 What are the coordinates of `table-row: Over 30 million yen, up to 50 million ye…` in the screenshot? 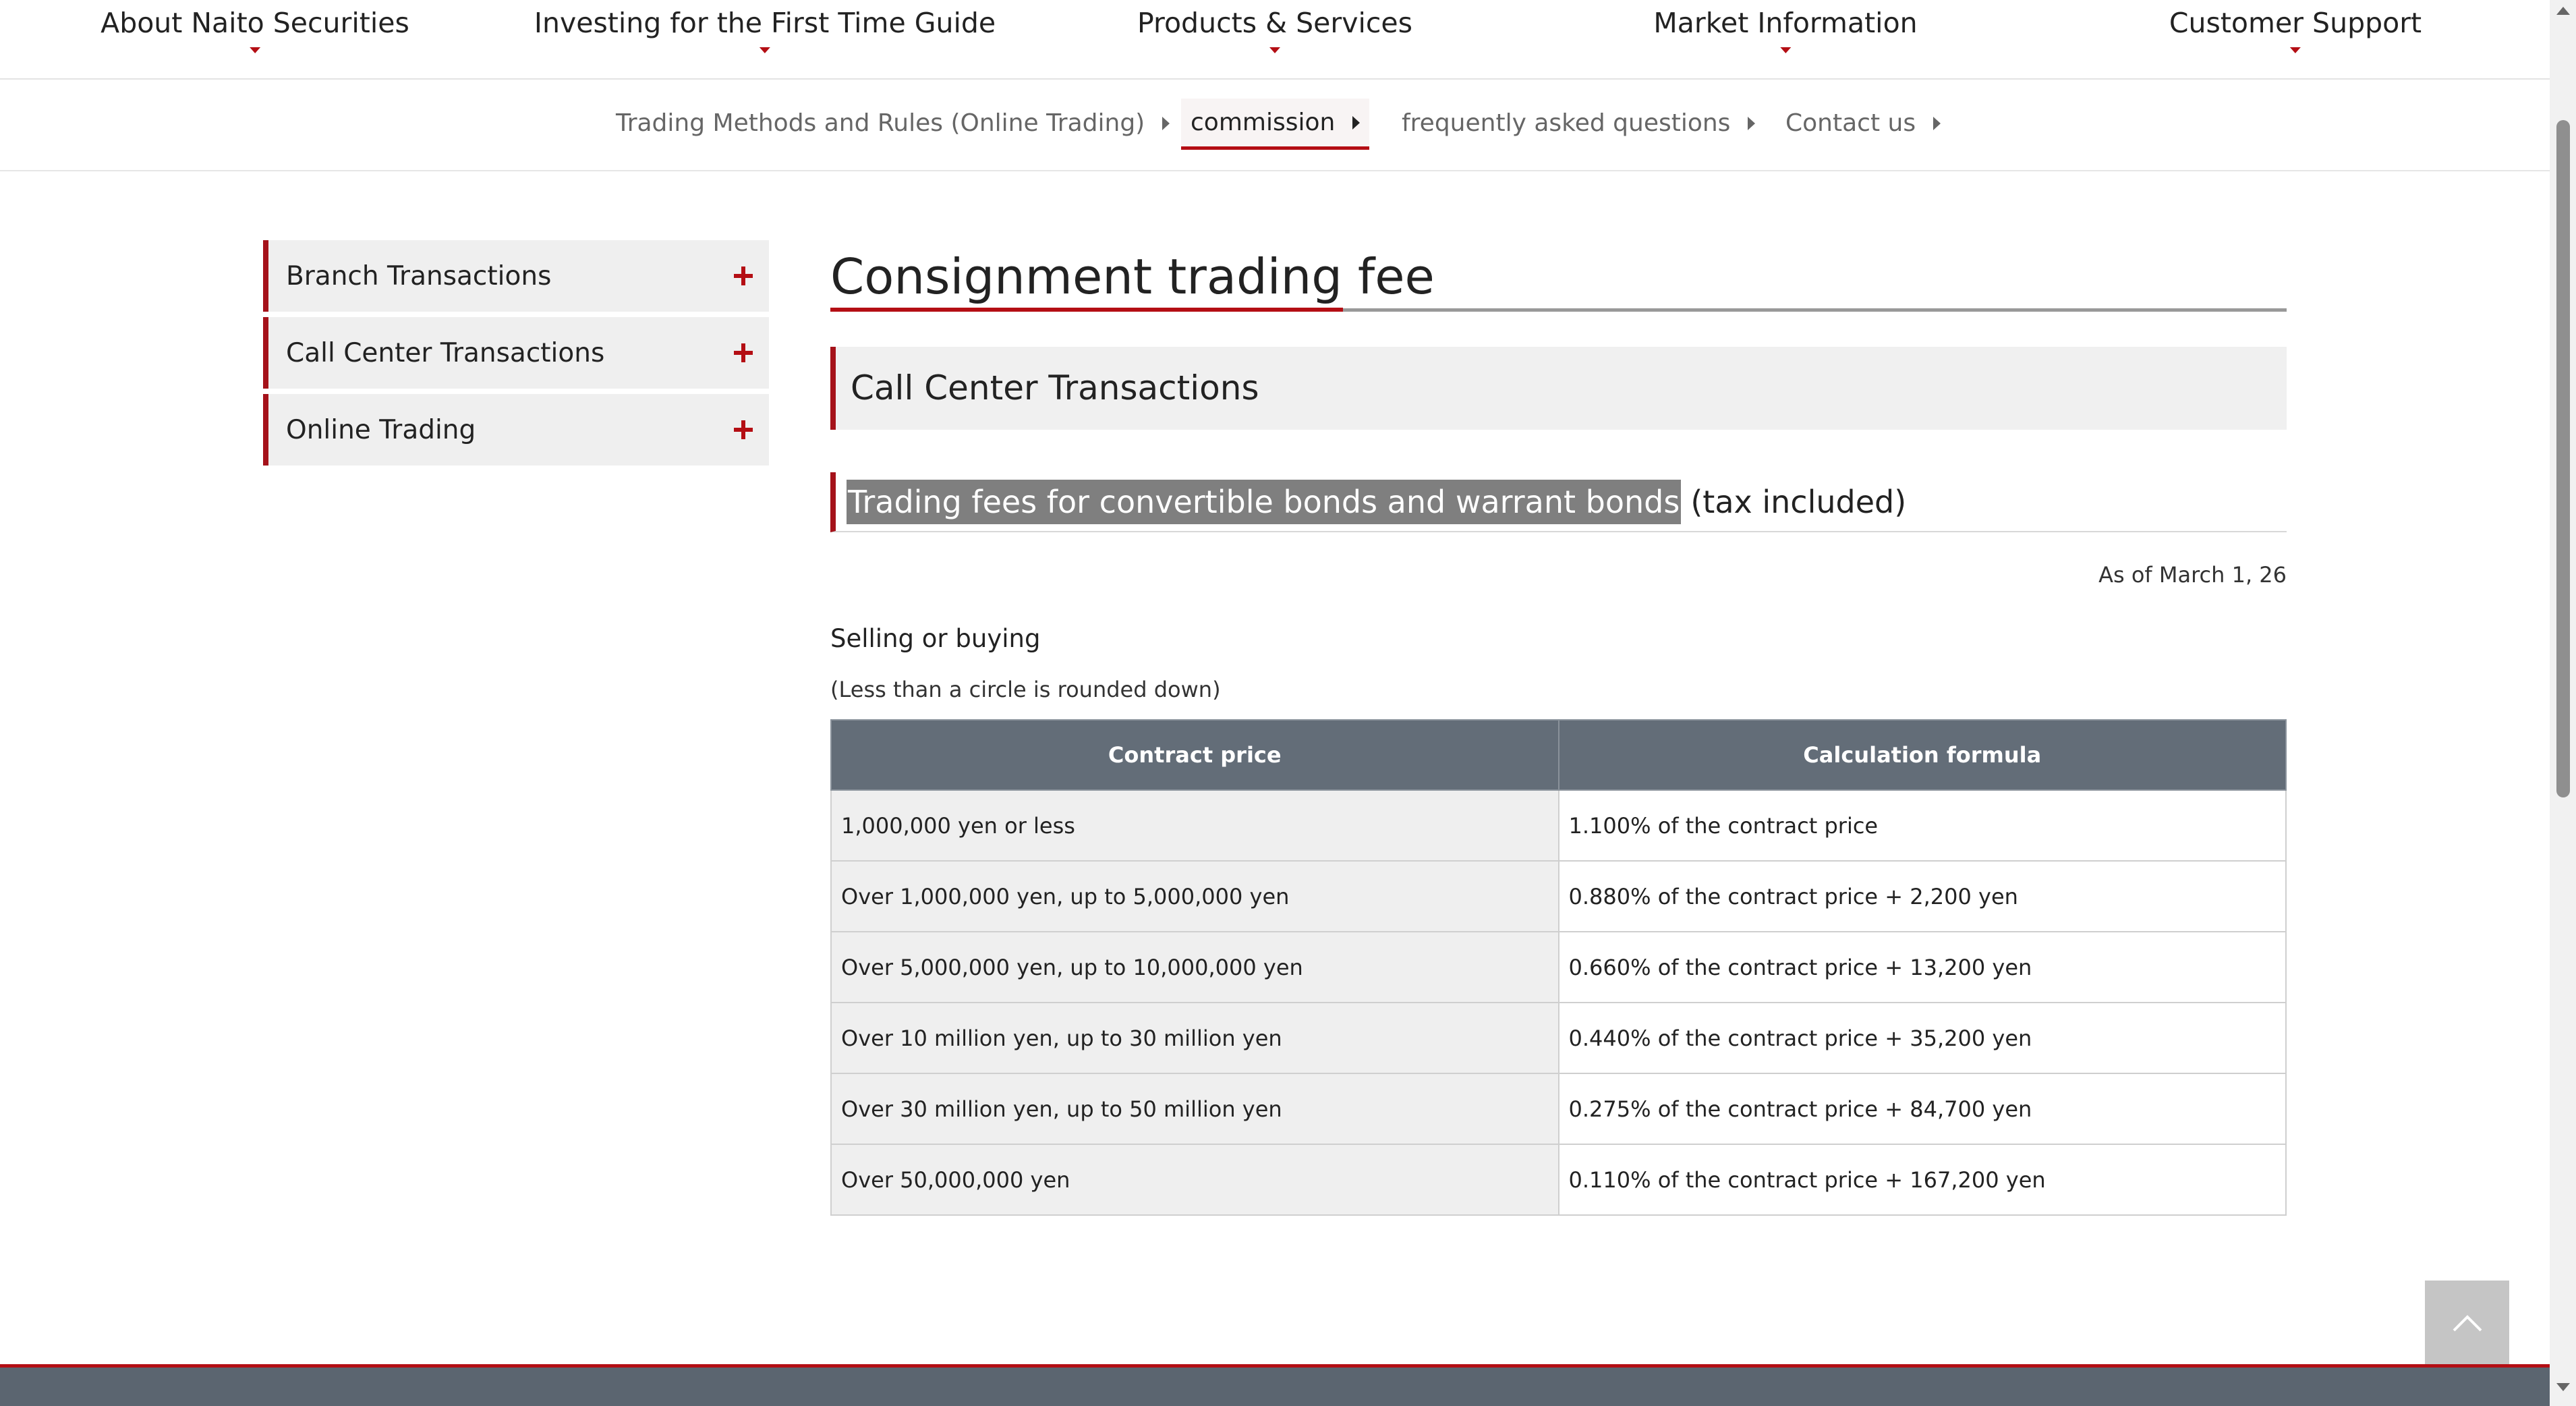 It's located at (1558, 1109).